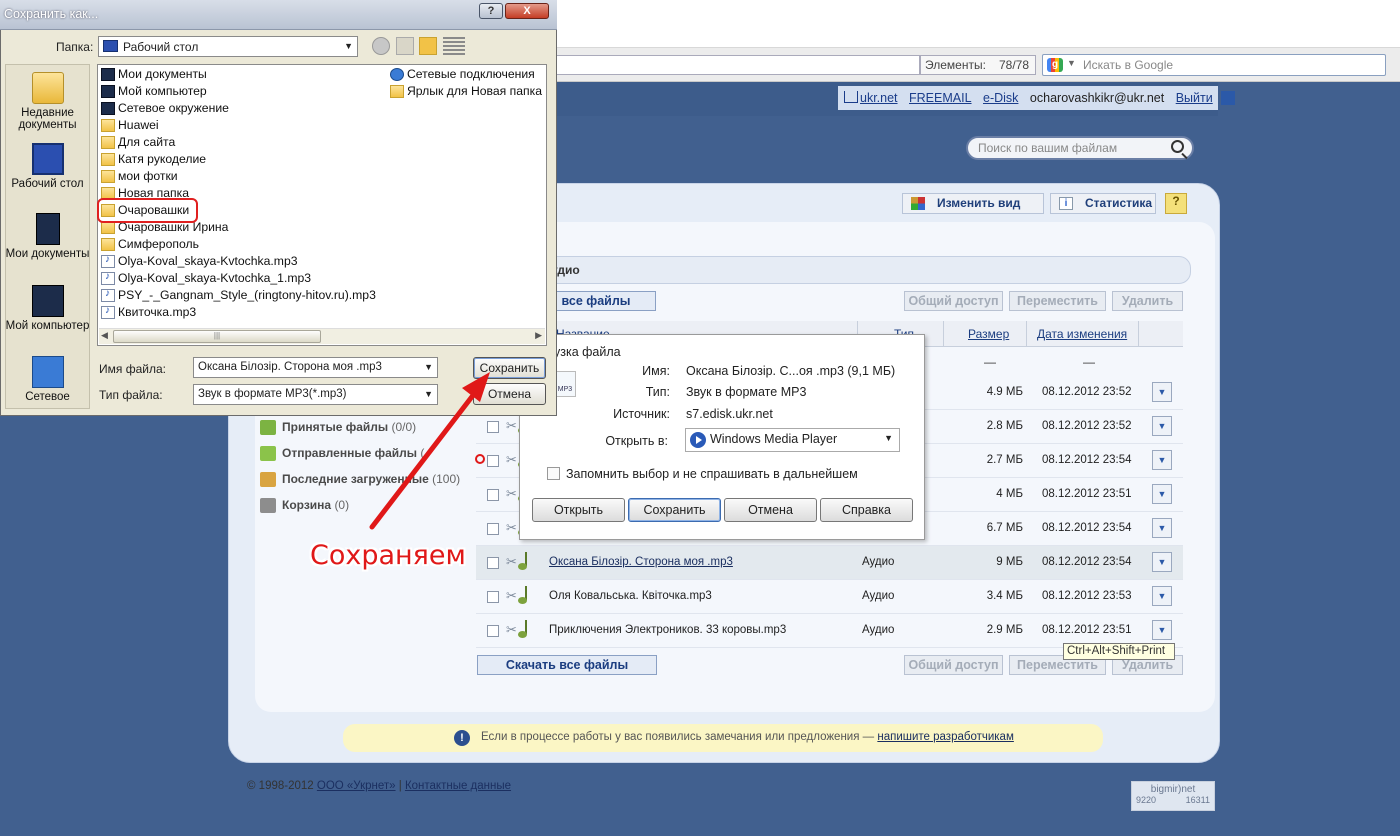  What do you see at coordinates (973, 203) in the screenshot?
I see `change-view-button: Изменить вид` at bounding box center [973, 203].